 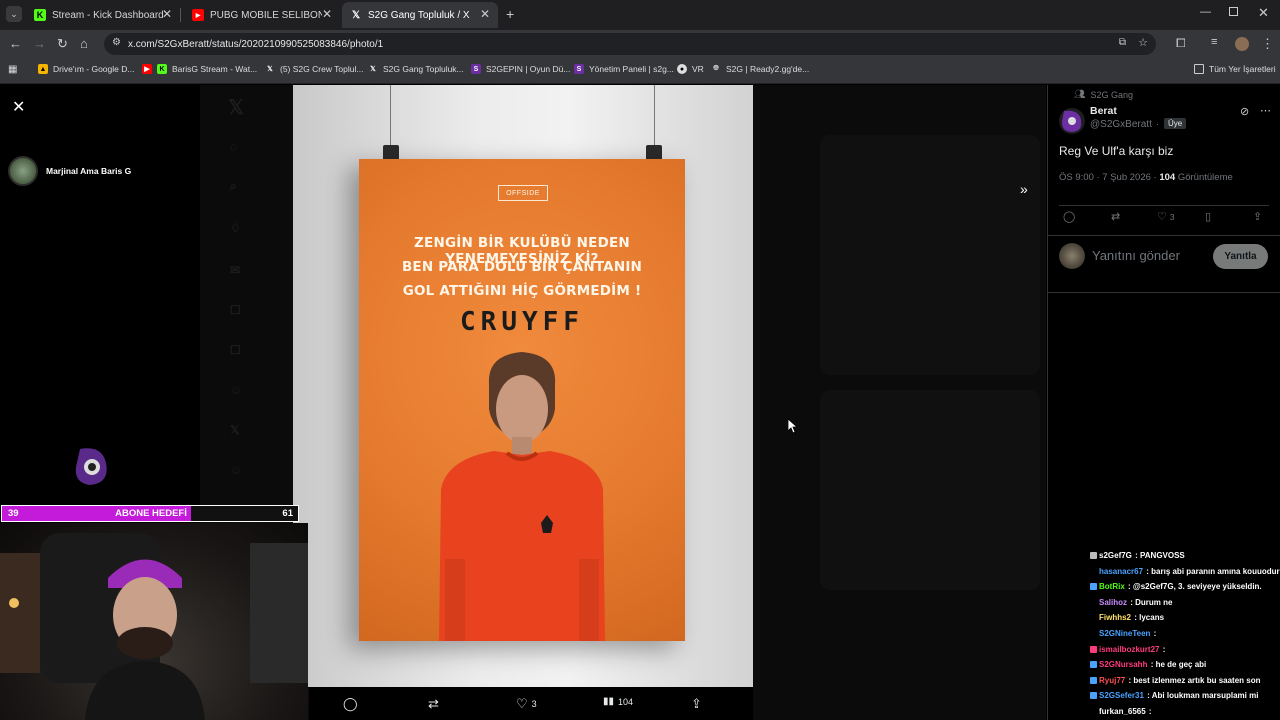 What do you see at coordinates (116, 42) in the screenshot?
I see `site-info-icon: ⚙` at bounding box center [116, 42].